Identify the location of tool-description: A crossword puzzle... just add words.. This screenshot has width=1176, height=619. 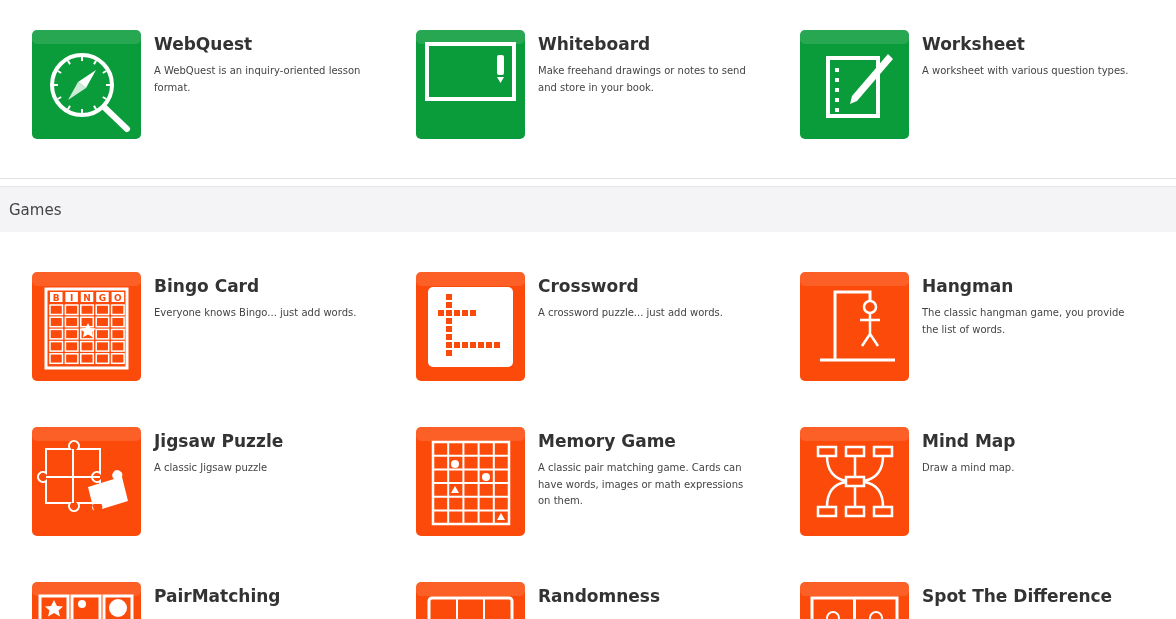
(630, 313).